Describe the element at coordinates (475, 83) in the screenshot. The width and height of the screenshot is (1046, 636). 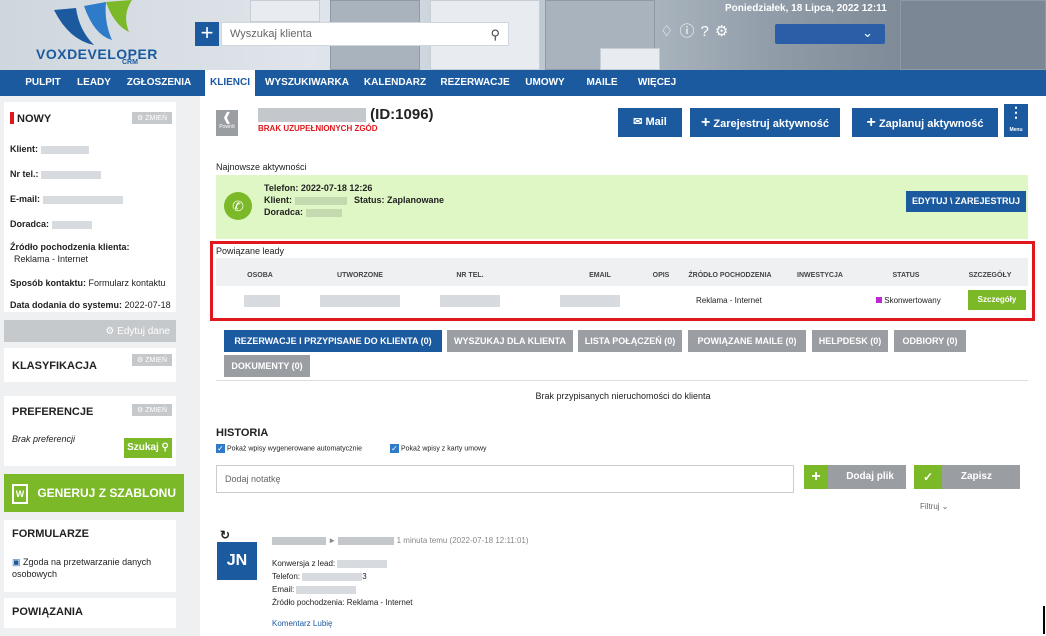
I see `nav-rezerwacje: REZERWACJE` at that location.